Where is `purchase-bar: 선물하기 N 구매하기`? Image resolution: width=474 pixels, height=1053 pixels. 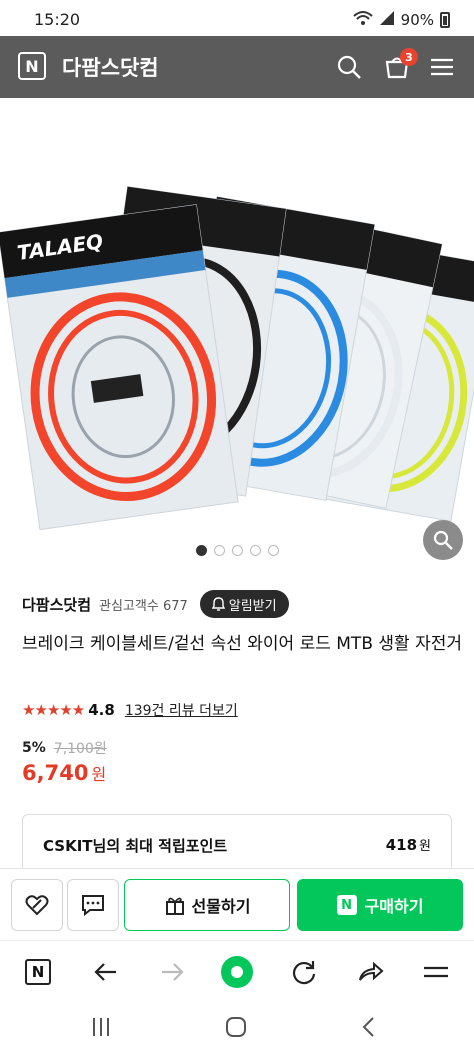 purchase-bar: 선물하기 N 구매하기 is located at coordinates (237, 904).